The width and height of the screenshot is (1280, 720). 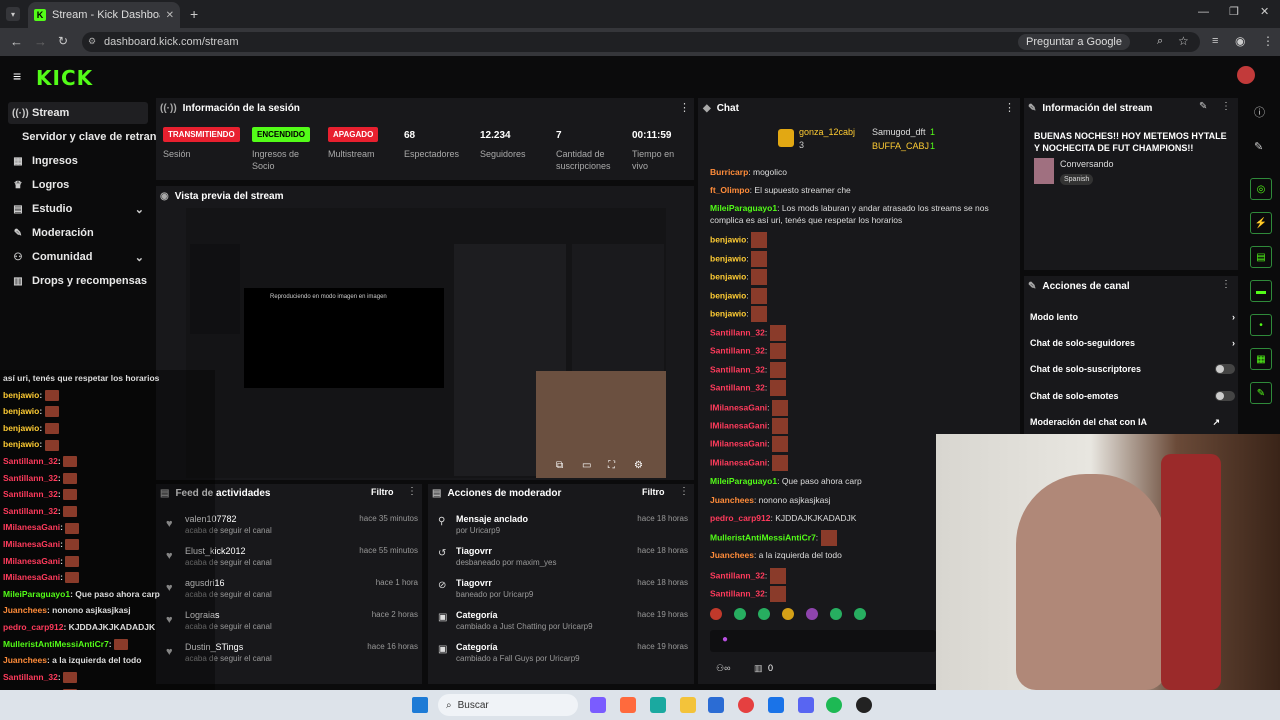 I want to click on sidebar-item-server-key: Servidor y clave de retransm, so click(x=88, y=137).